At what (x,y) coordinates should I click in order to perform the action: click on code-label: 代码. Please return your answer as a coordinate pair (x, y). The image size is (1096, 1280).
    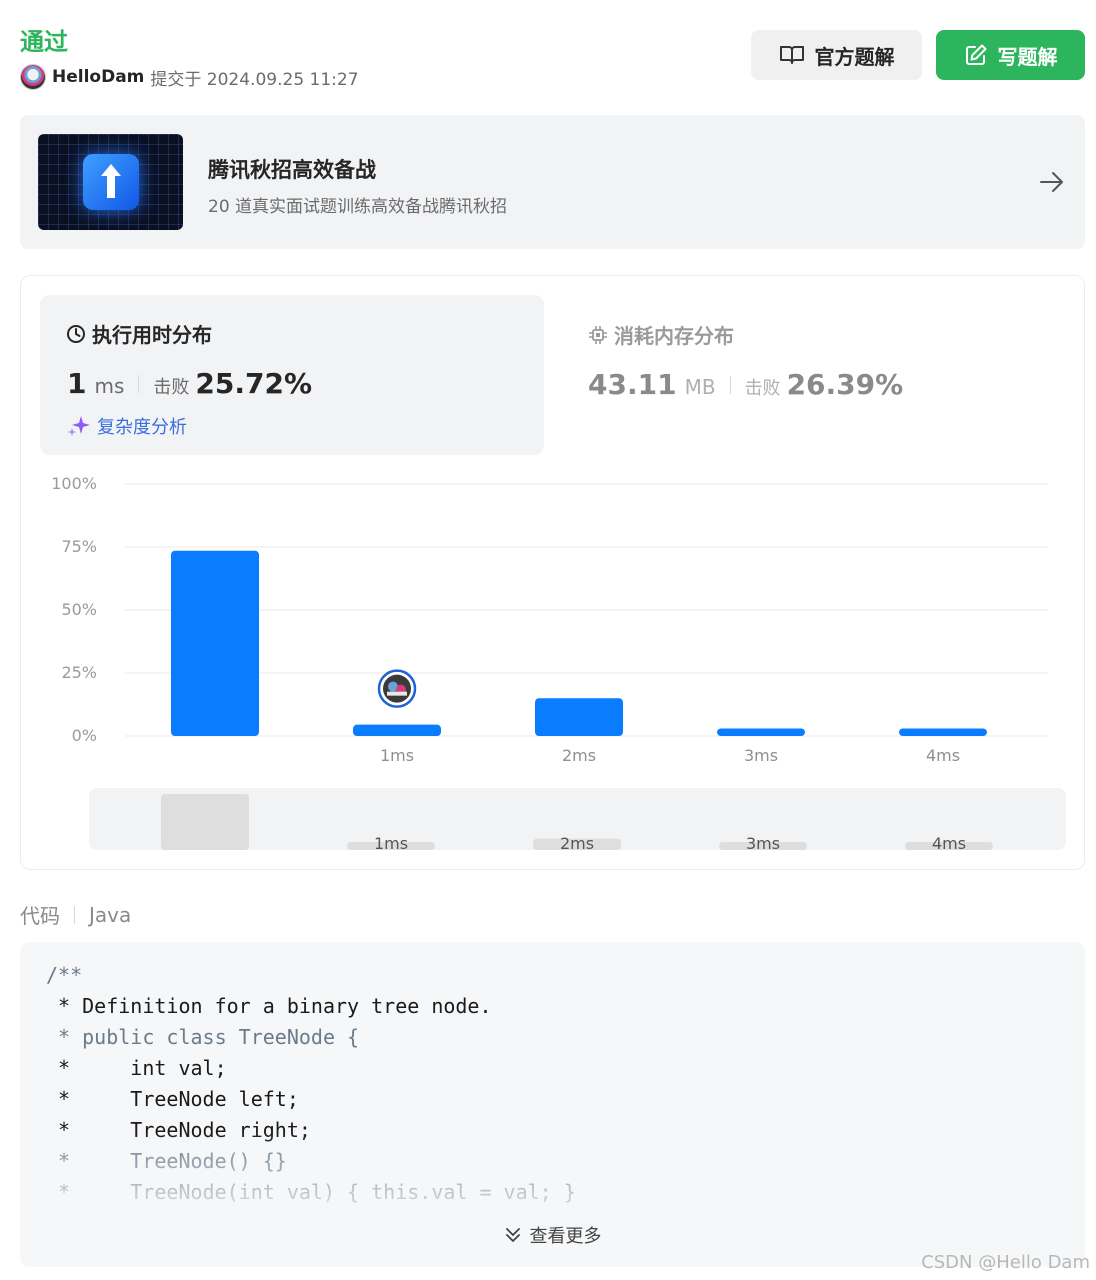
    Looking at the image, I should click on (40, 916).